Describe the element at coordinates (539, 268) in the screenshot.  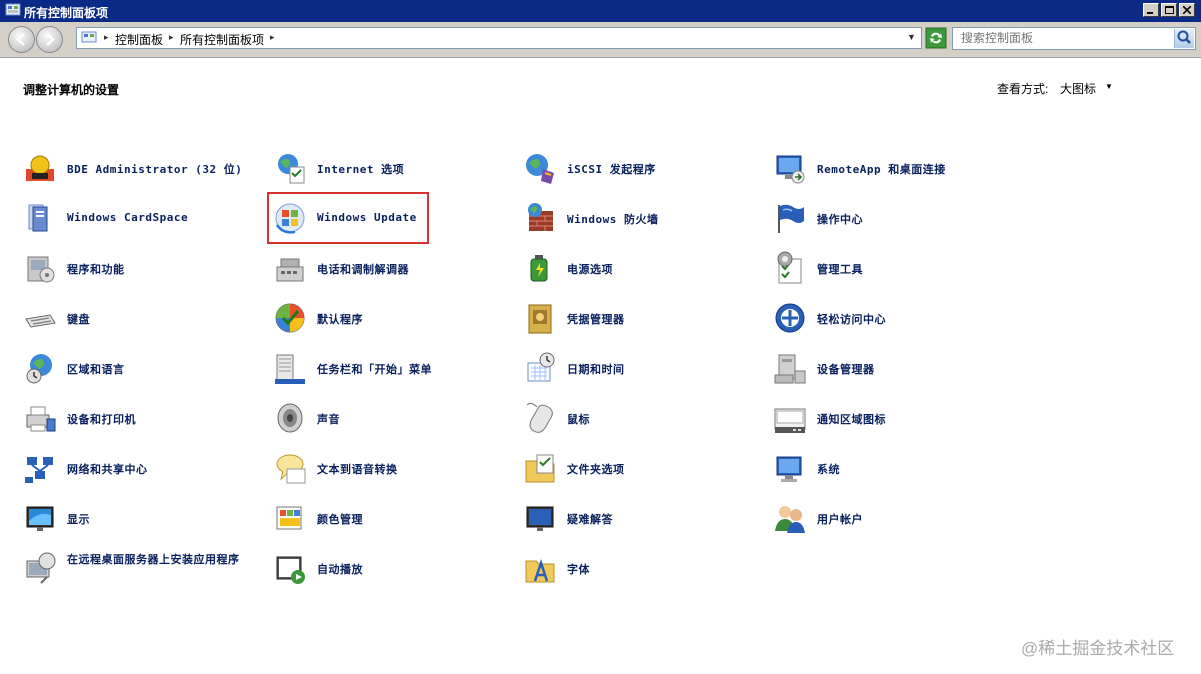
I see `power-options-icon` at that location.